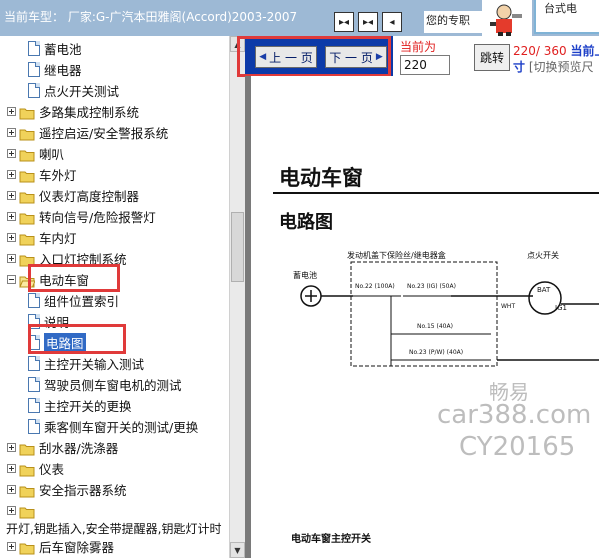 Image resolution: width=599 pixels, height=558 pixels. I want to click on car-prefix: 当前车型：, so click(34, 17).